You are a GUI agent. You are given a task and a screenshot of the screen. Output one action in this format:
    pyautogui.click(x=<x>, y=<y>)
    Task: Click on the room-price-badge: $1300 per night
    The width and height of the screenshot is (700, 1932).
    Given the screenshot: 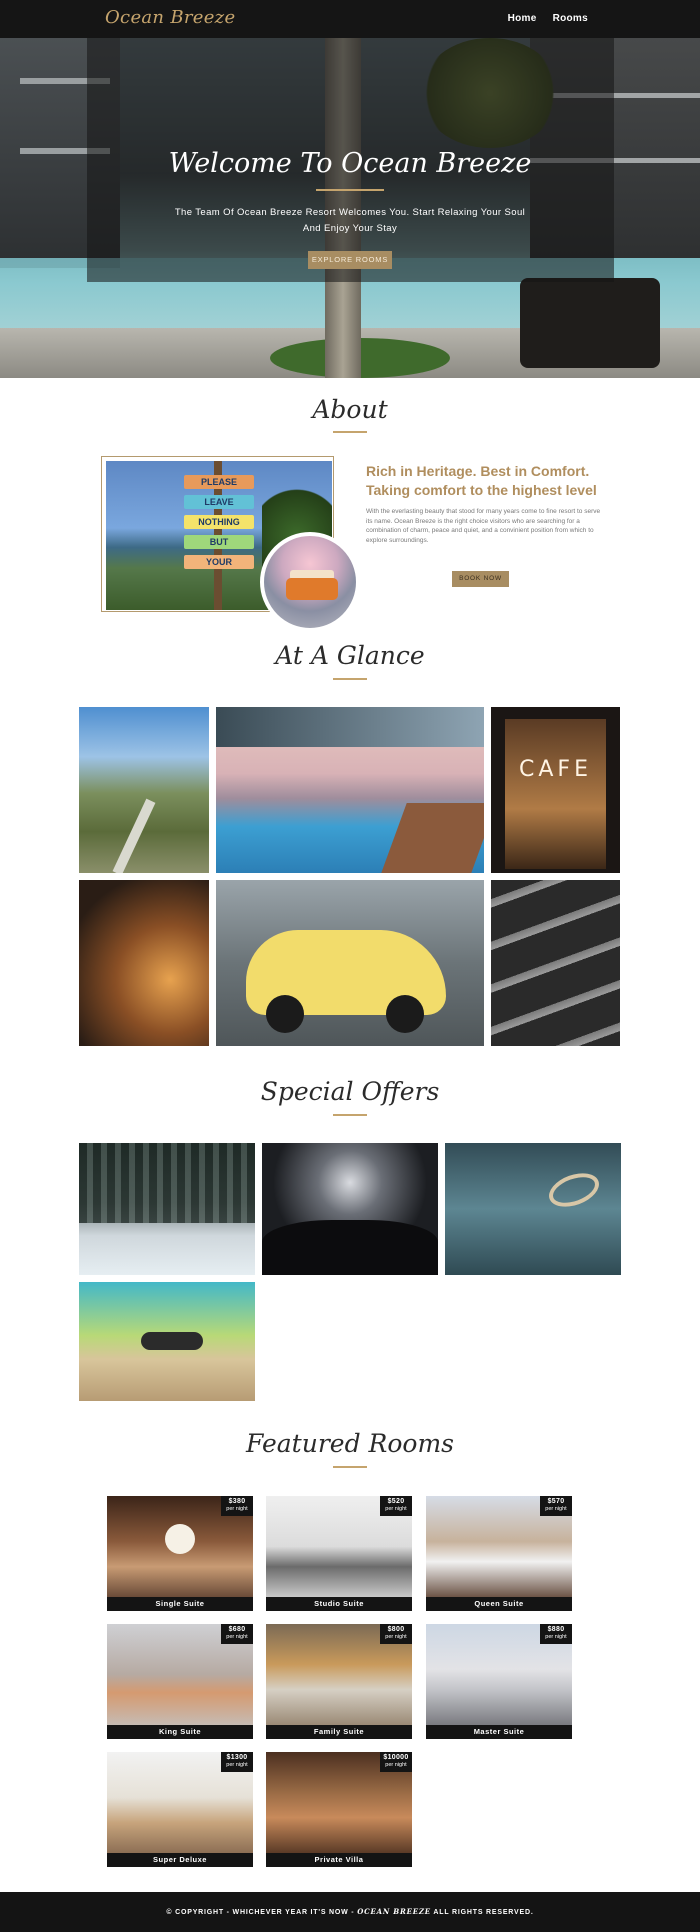 What is the action you would take?
    pyautogui.click(x=237, y=1762)
    